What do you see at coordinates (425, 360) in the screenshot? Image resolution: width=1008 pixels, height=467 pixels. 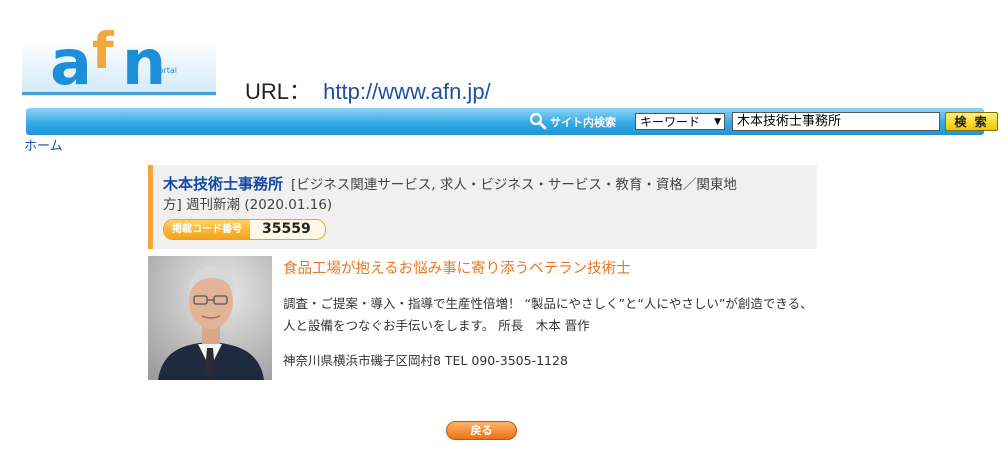 I see `listing-address: 神奈川県横浜市磯子区岡村8 TEL 090-3505-1128` at bounding box center [425, 360].